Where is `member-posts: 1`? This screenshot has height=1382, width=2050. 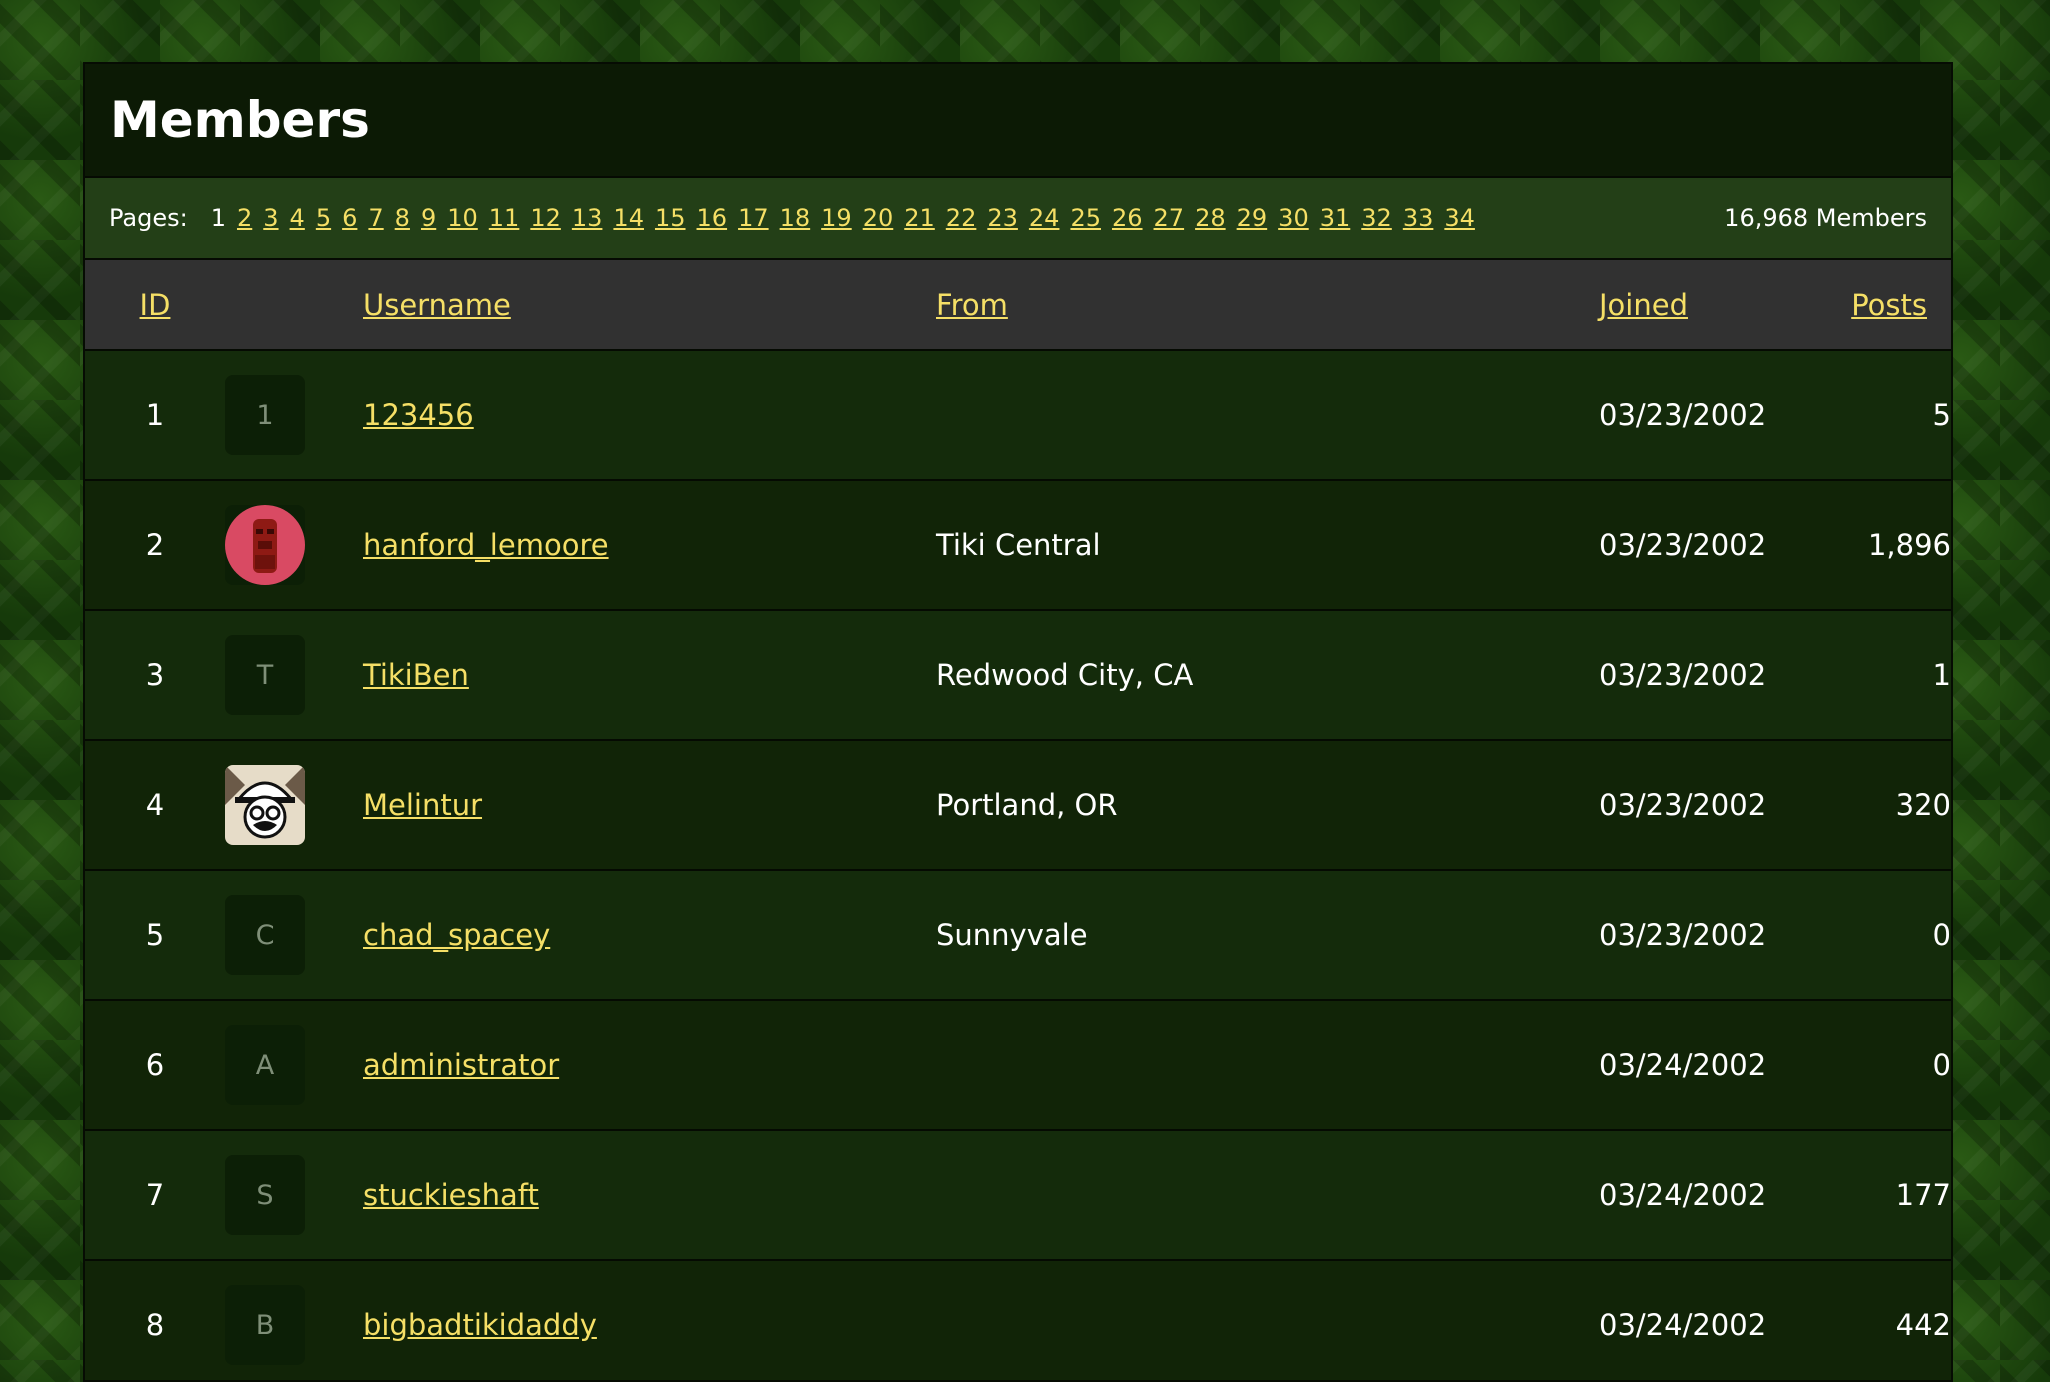
member-posts: 1 is located at coordinates (1941, 675).